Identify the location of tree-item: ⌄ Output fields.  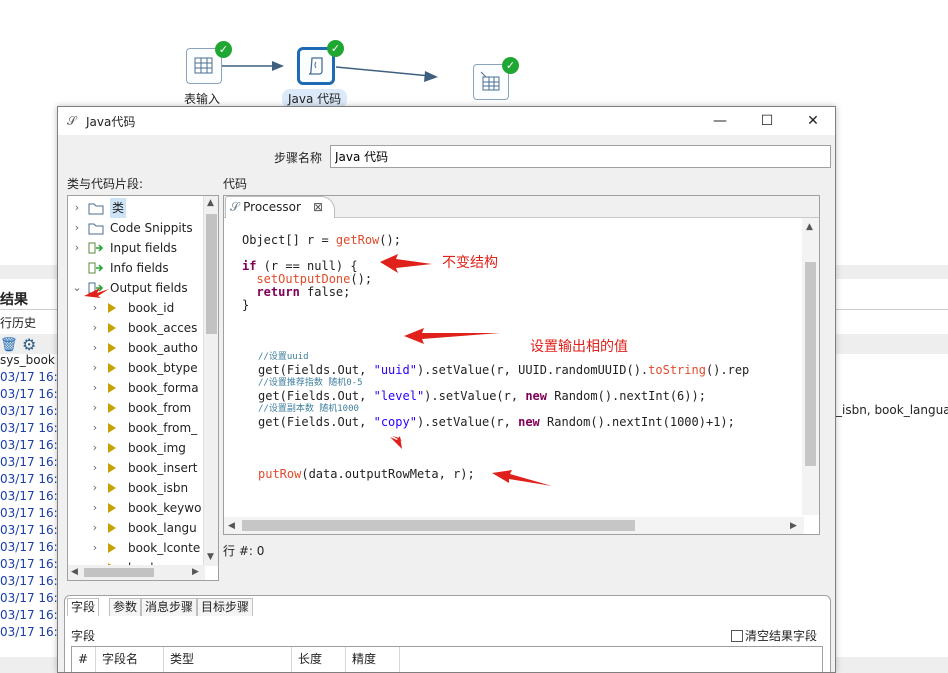
(136, 288).